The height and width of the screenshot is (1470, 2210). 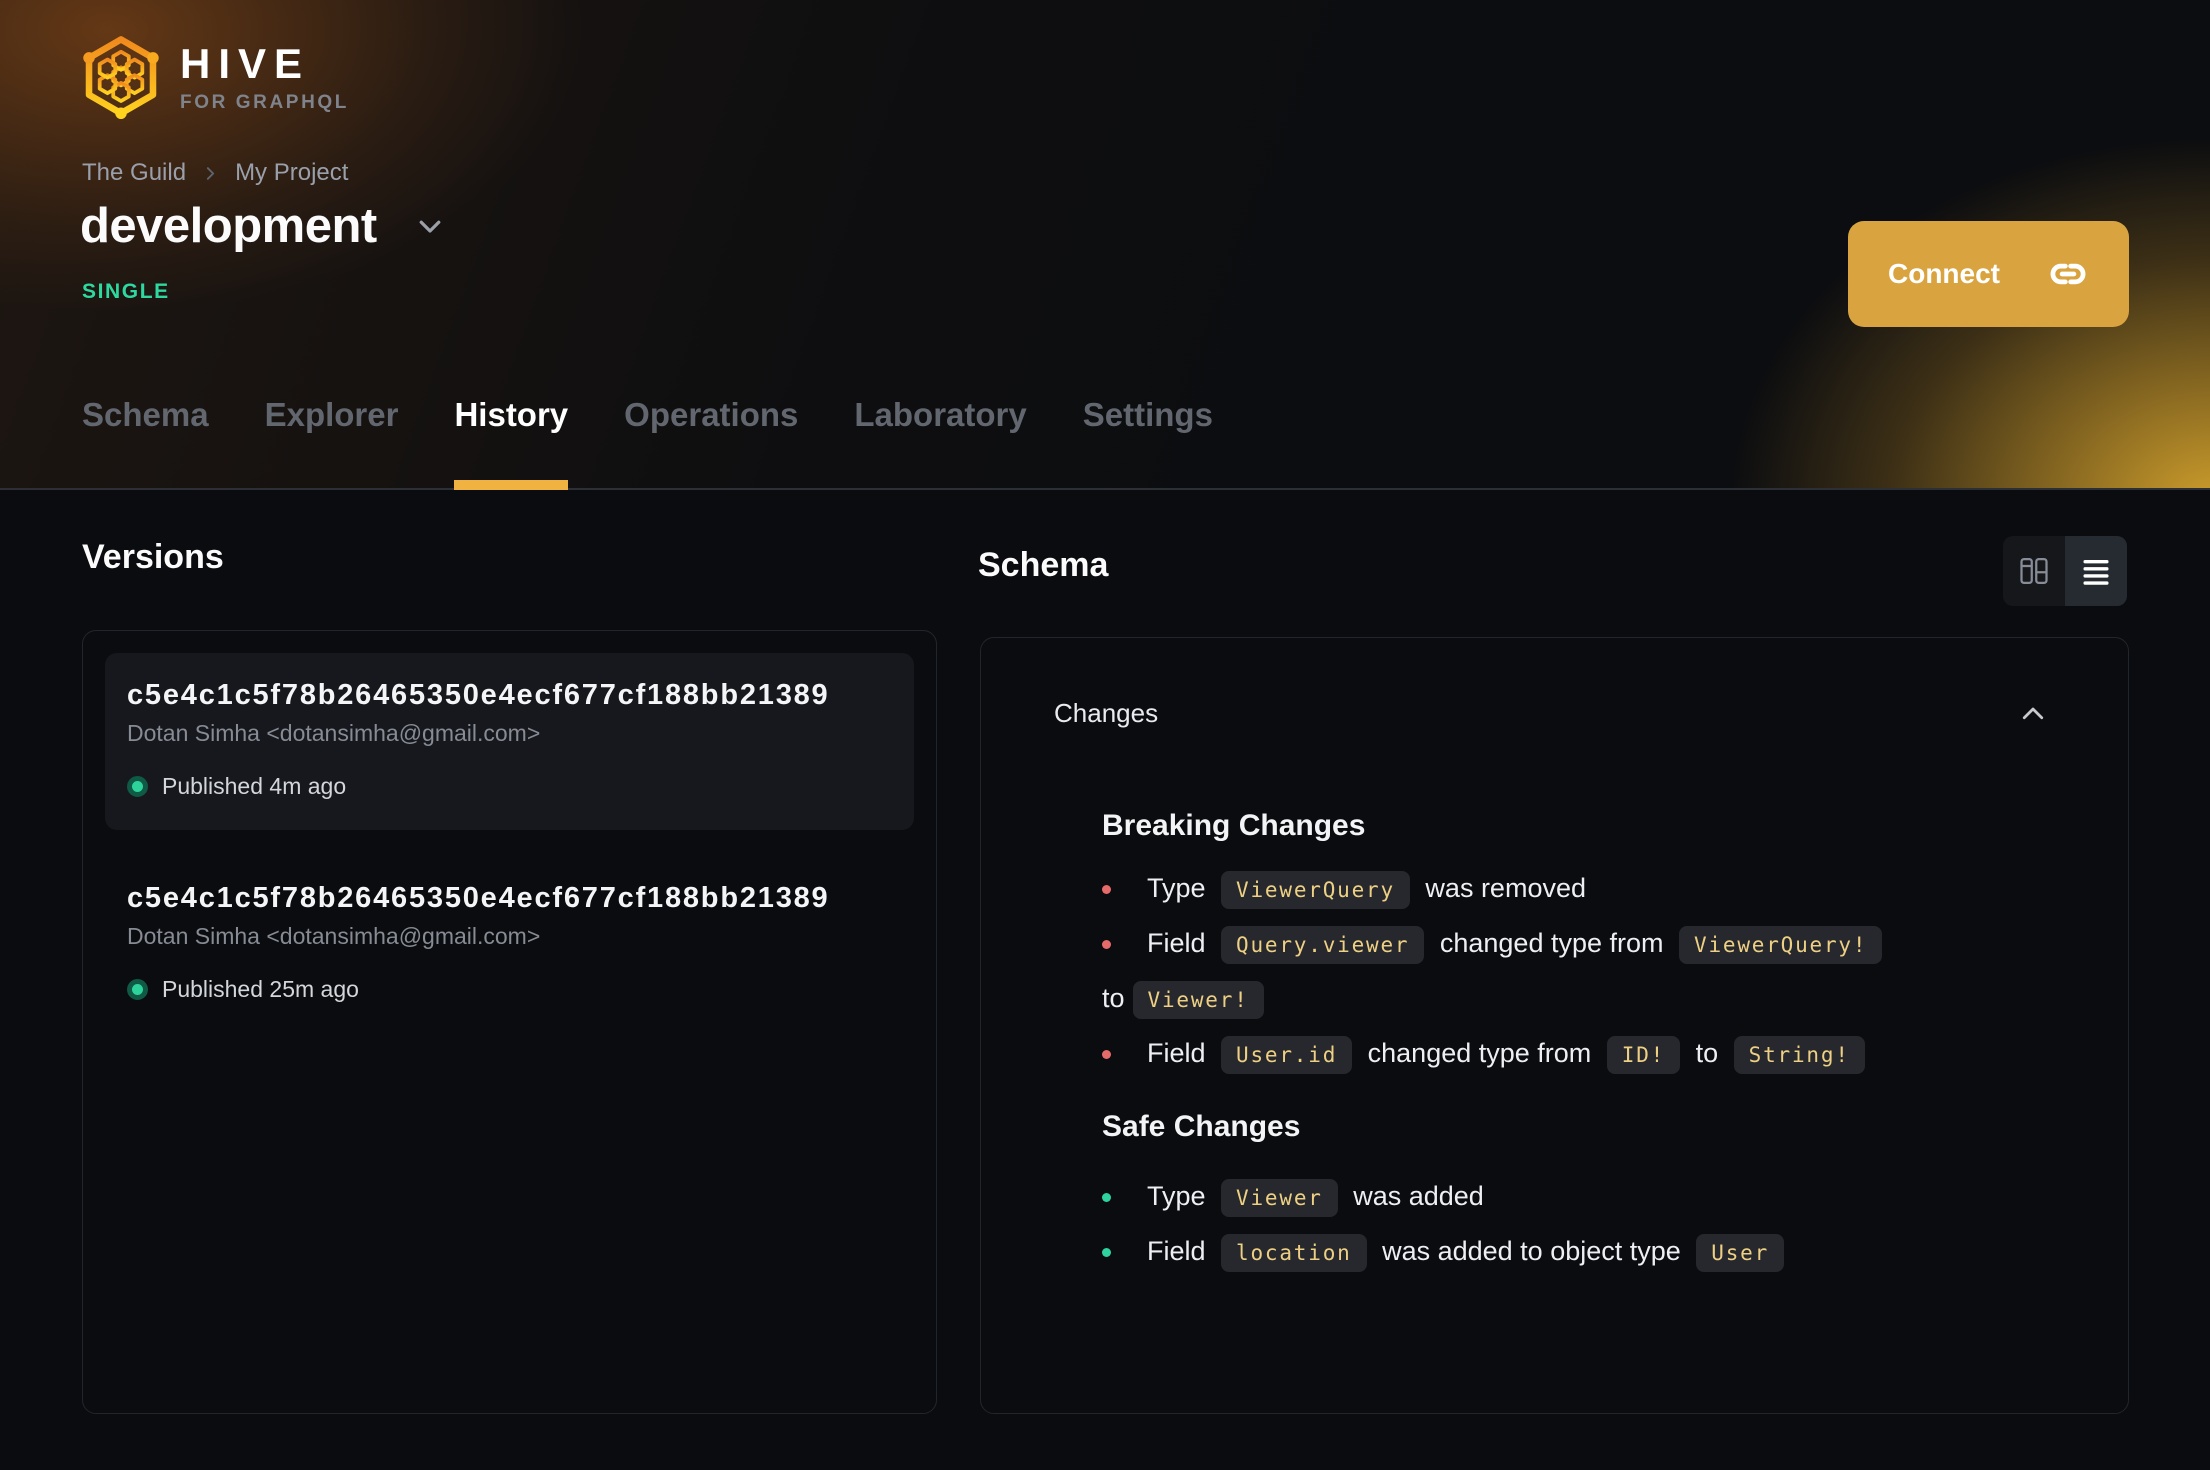 I want to click on view-toggle, so click(x=2065, y=571).